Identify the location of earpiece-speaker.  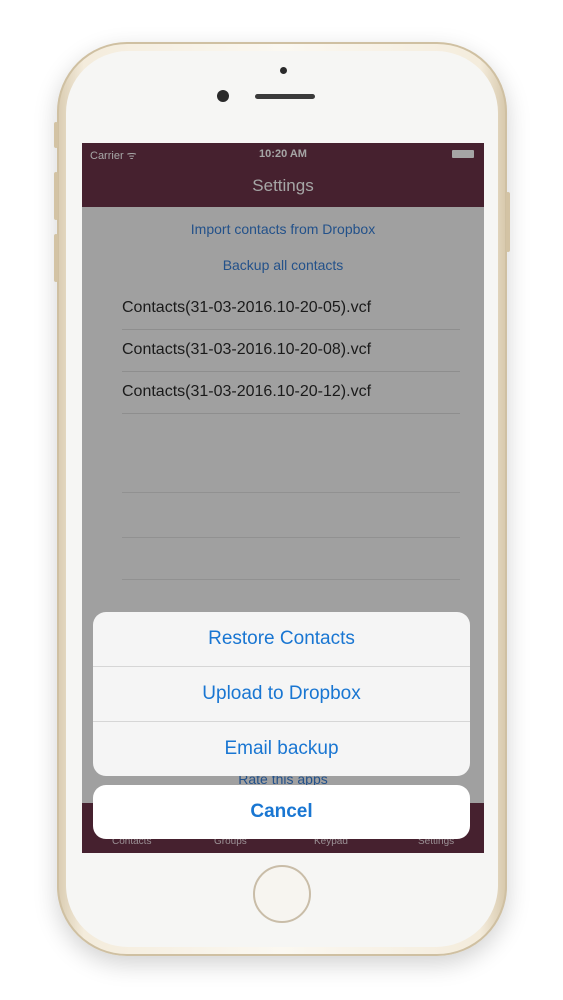
(285, 96).